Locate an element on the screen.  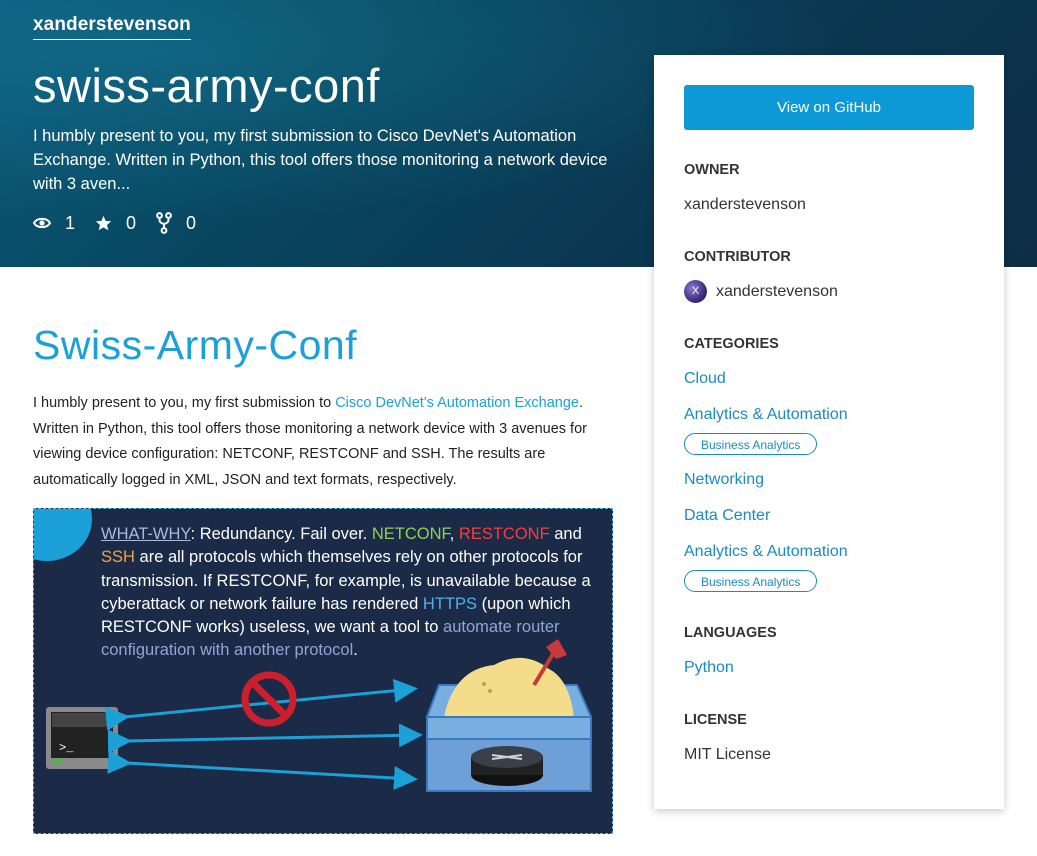
language-python: Python is located at coordinates (709, 668).